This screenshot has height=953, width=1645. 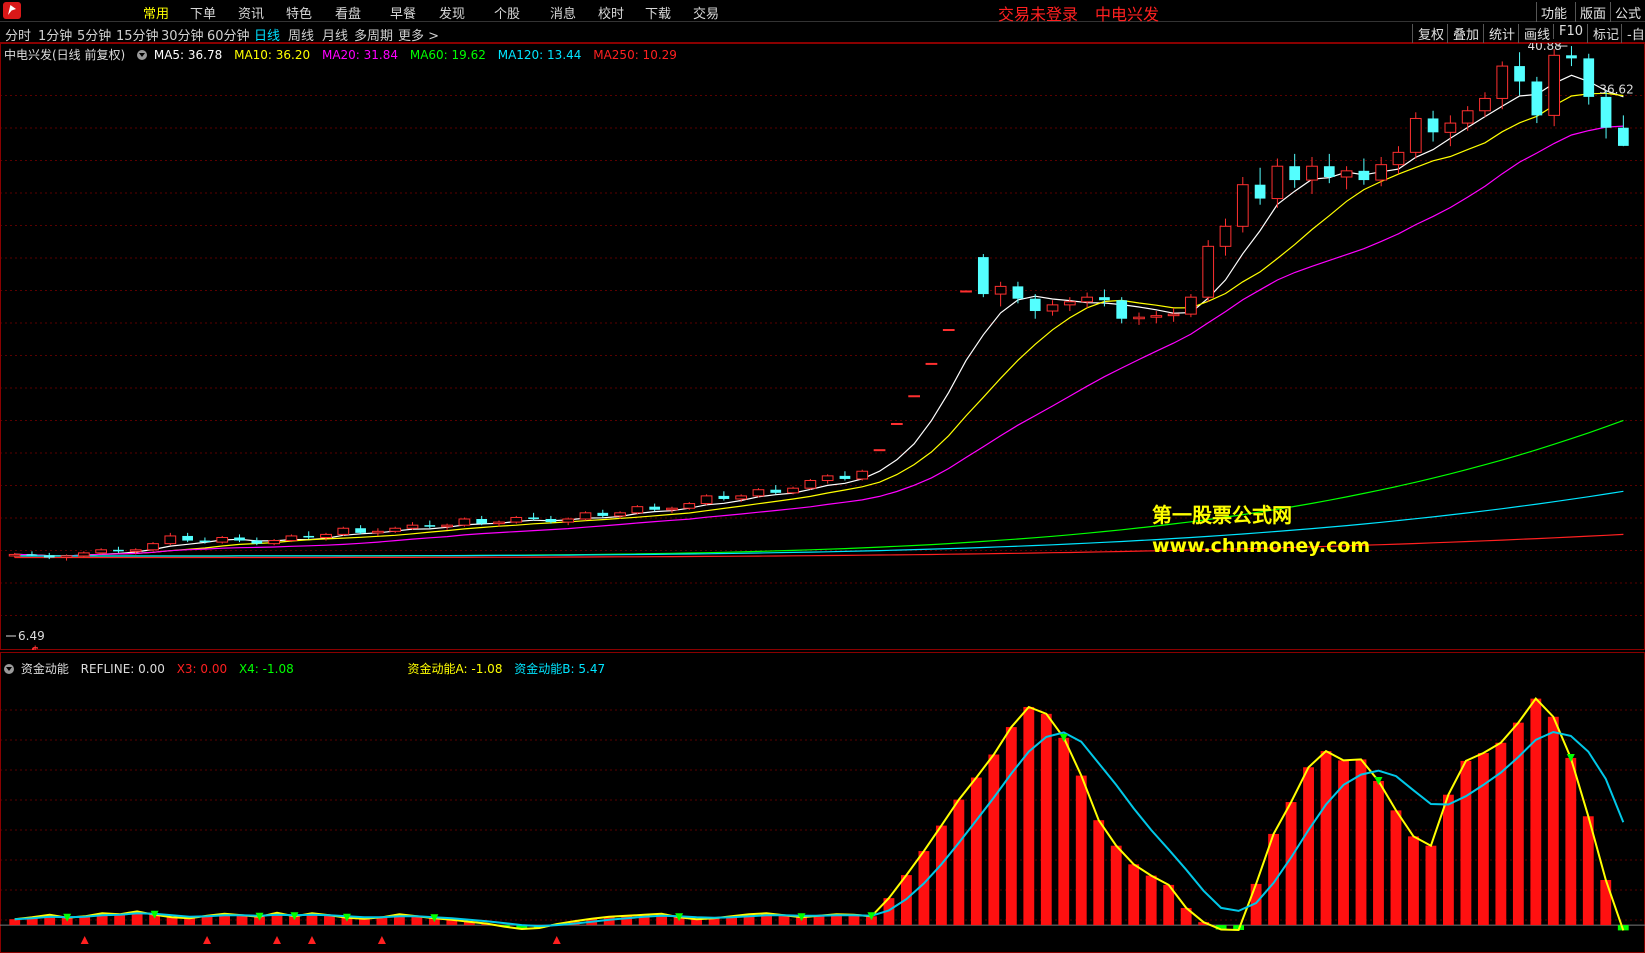 What do you see at coordinates (267, 34) in the screenshot?
I see `period-daily: 日线` at bounding box center [267, 34].